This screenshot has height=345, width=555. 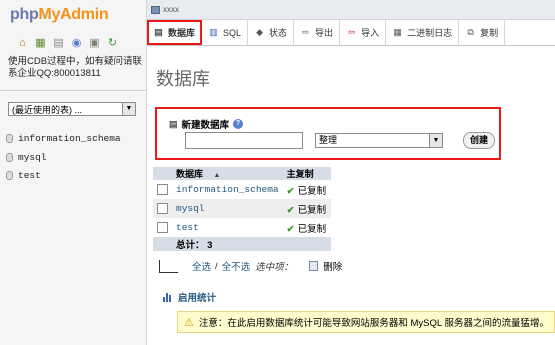 What do you see at coordinates (324, 33) in the screenshot?
I see `tab-label: 导出` at bounding box center [324, 33].